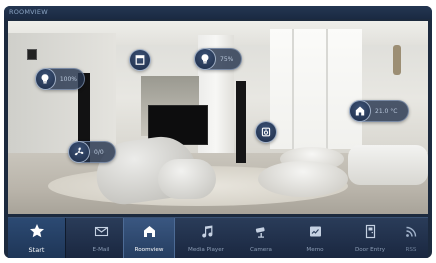 The width and height of the screenshot is (436, 263). What do you see at coordinates (101, 250) in the screenshot?
I see `dock-item-label: E-Mail` at bounding box center [101, 250].